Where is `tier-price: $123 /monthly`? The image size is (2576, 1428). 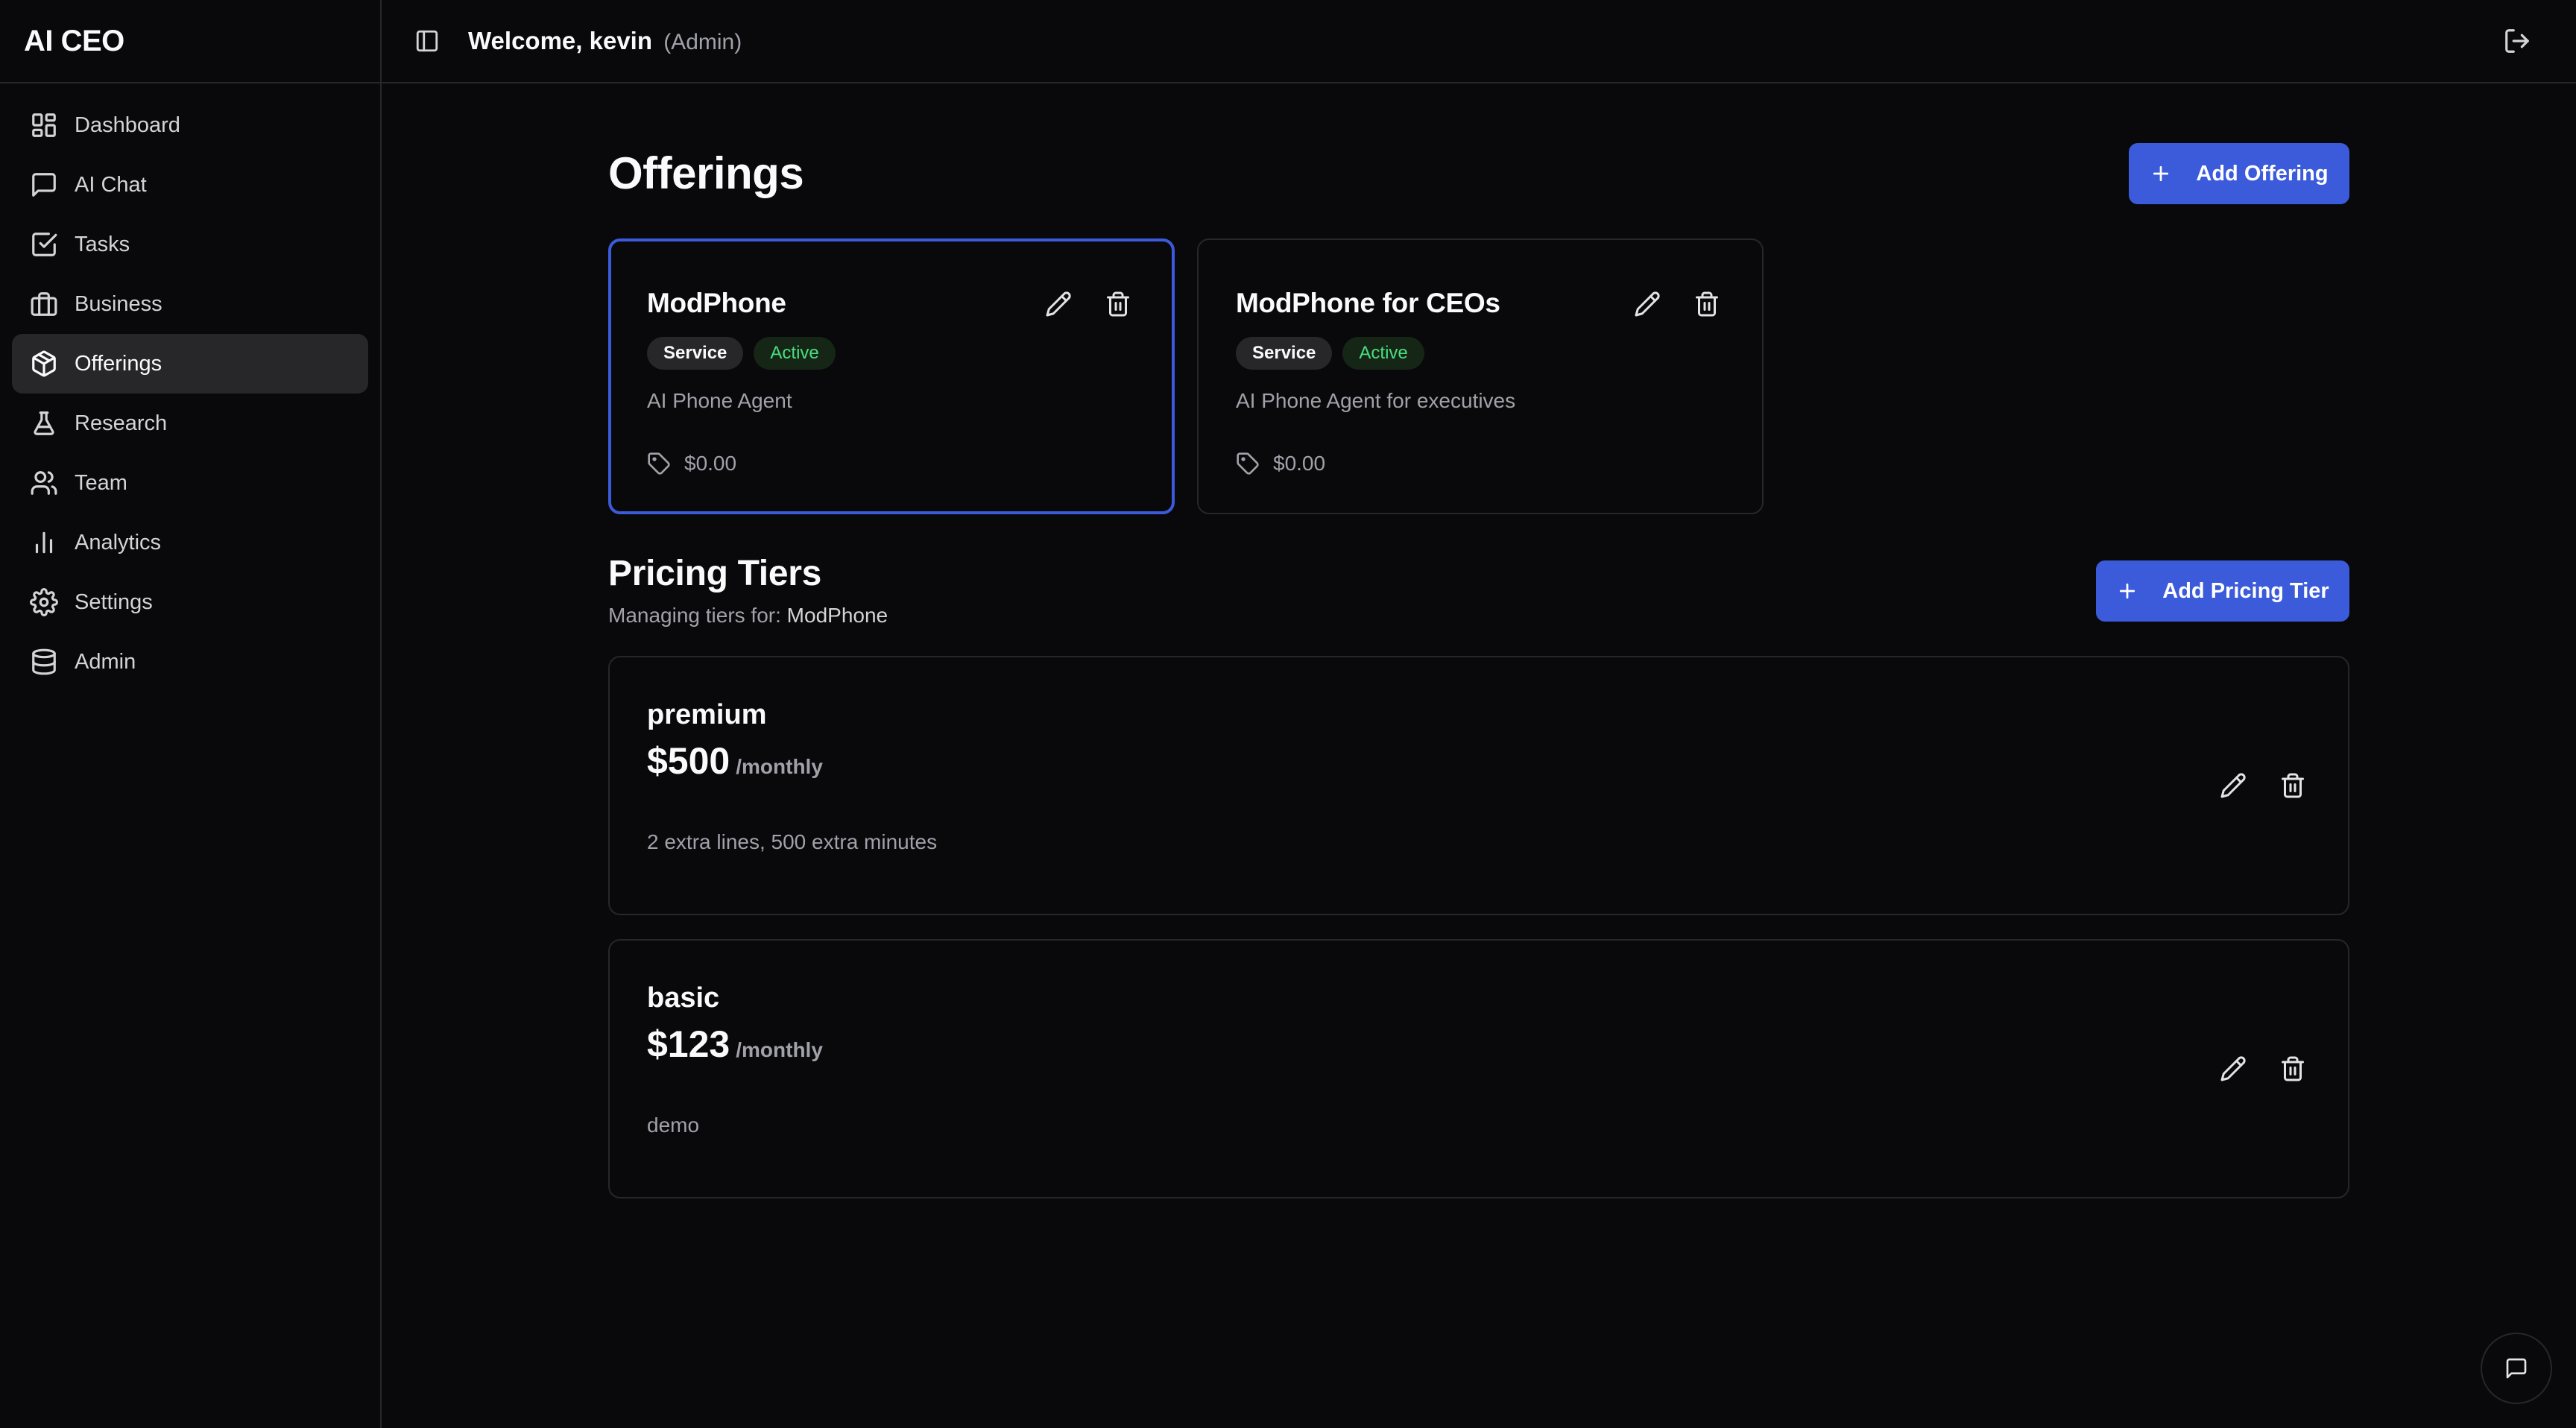 tier-price: $123 /monthly is located at coordinates (735, 1044).